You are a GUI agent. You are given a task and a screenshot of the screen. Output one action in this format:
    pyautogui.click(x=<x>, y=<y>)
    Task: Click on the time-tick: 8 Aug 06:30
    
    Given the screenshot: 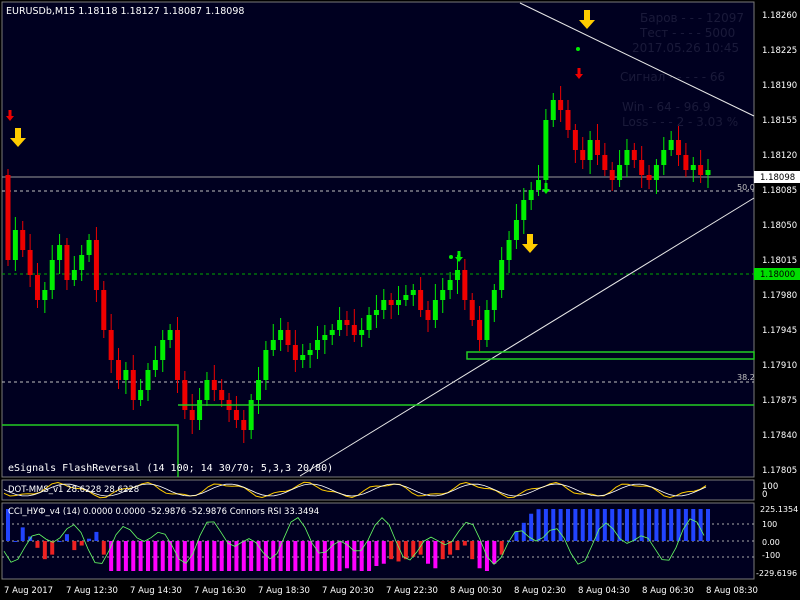 What is the action you would take?
    pyautogui.click(x=668, y=591)
    